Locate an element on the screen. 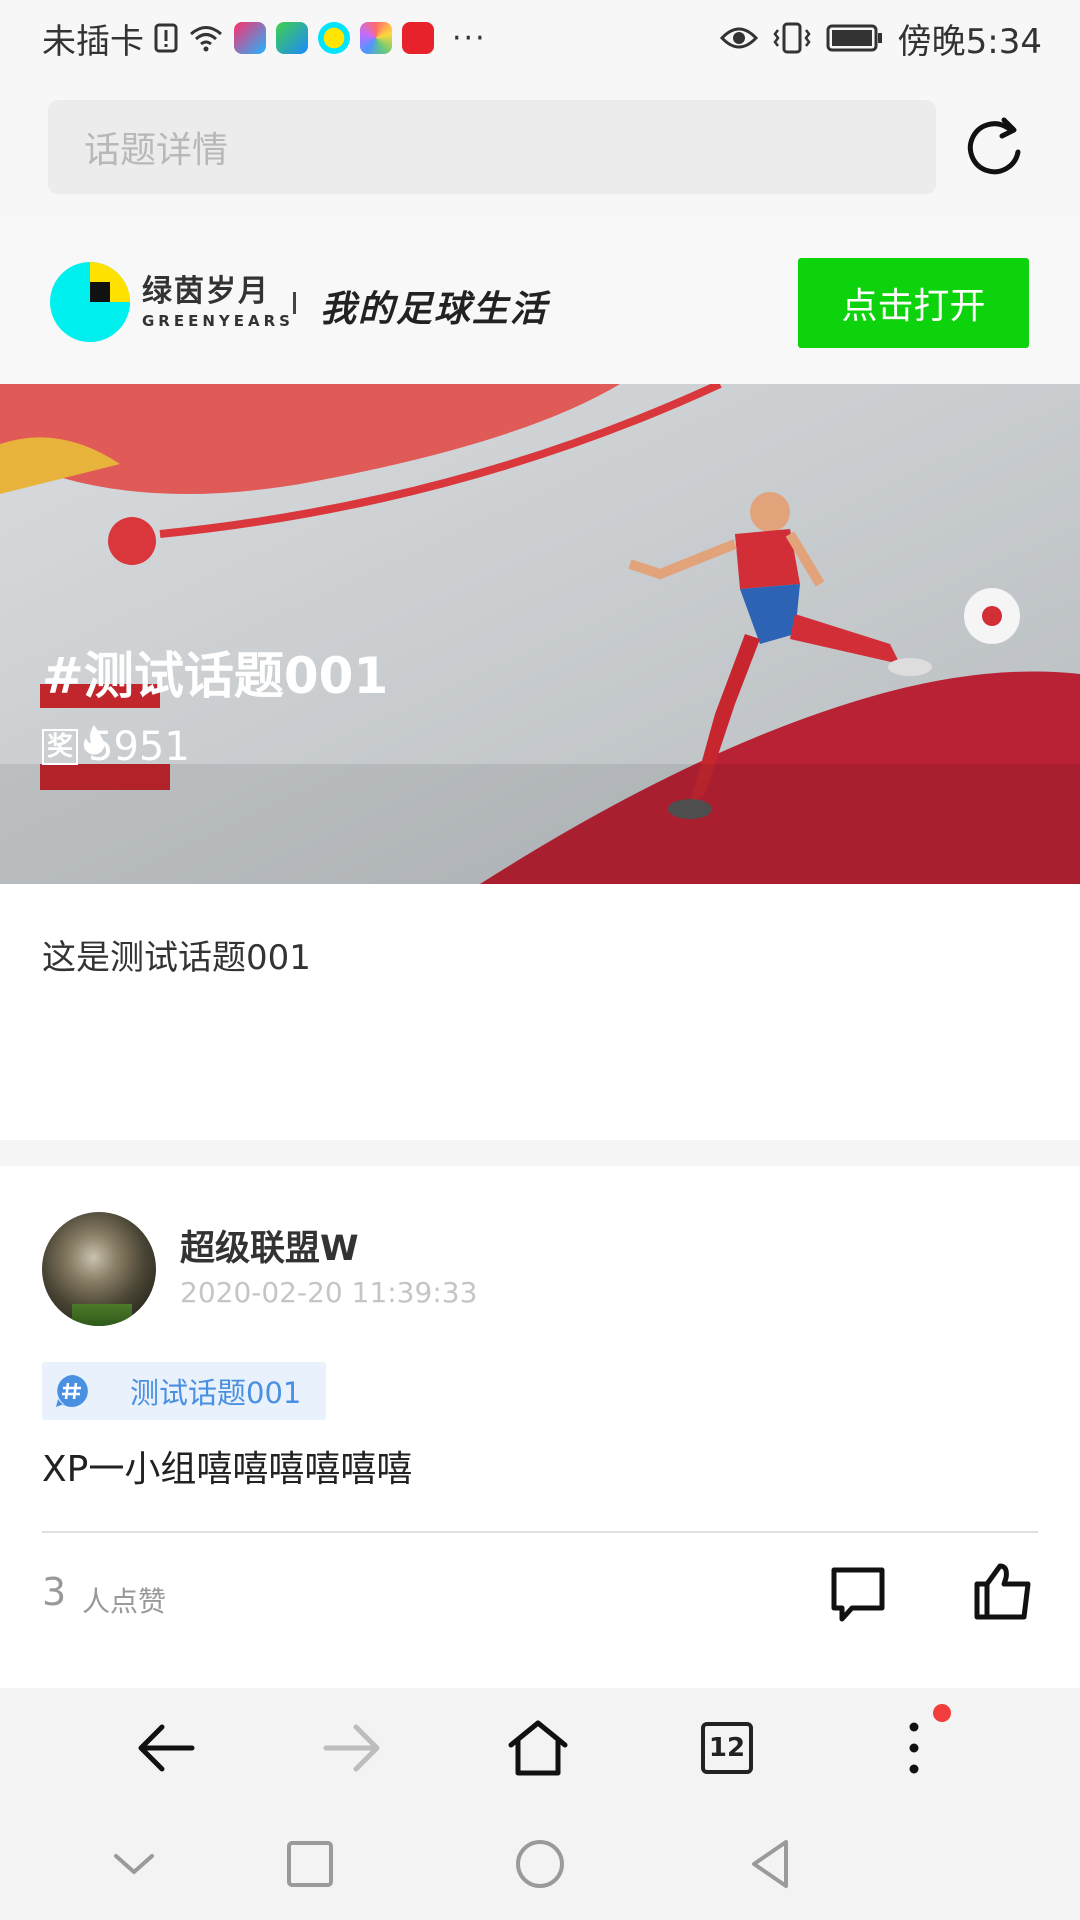 The height and width of the screenshot is (1920, 1080). home-button is located at coordinates (538, 1748).